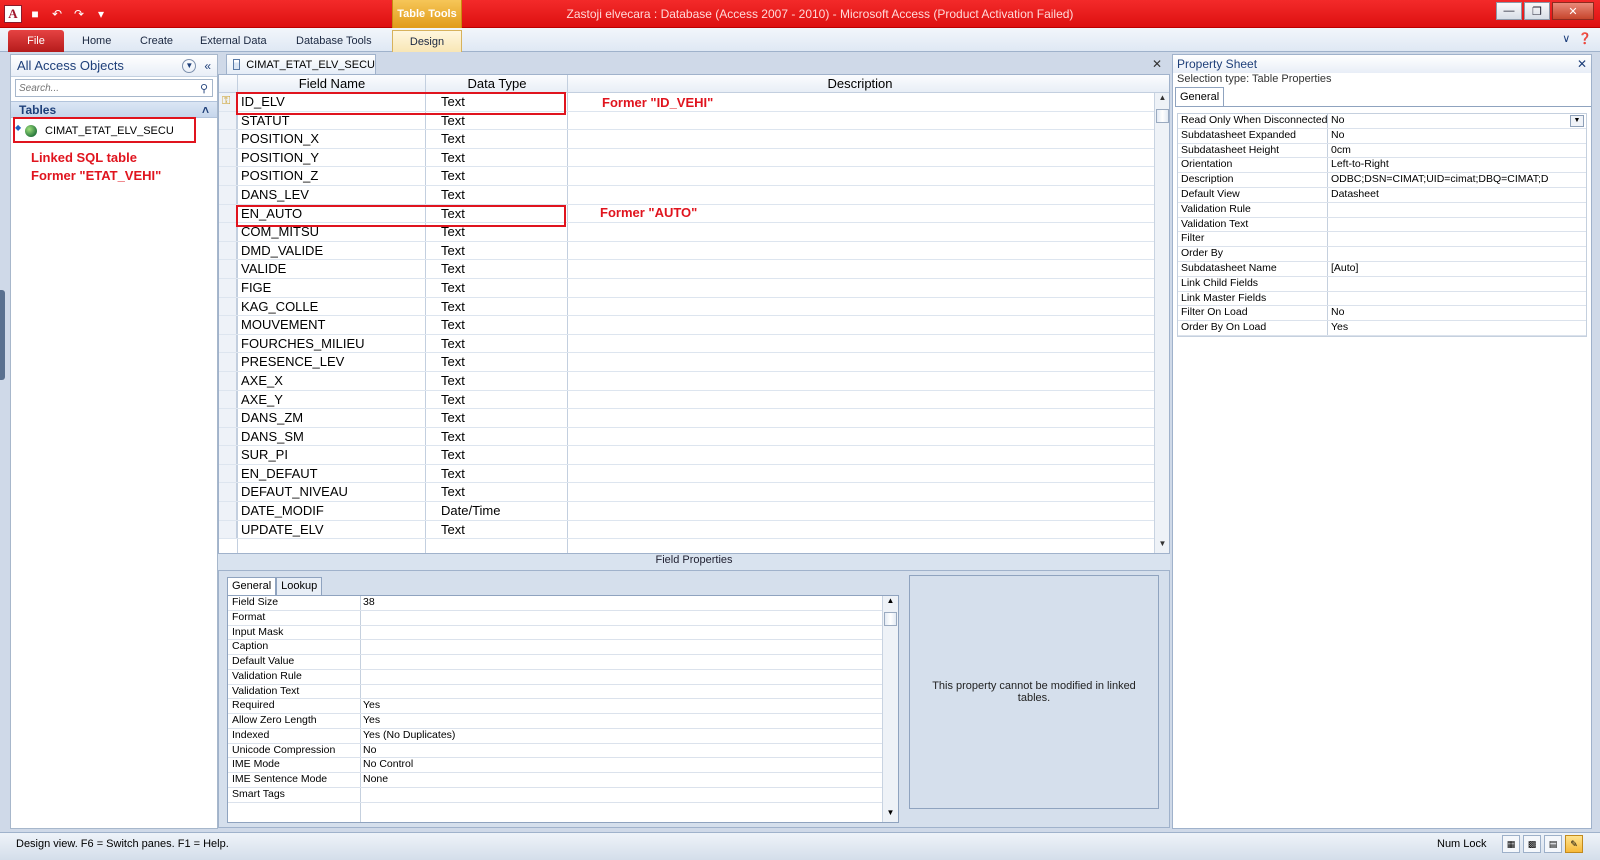 The width and height of the screenshot is (1600, 860). I want to click on save-icon: ■, so click(35, 14).